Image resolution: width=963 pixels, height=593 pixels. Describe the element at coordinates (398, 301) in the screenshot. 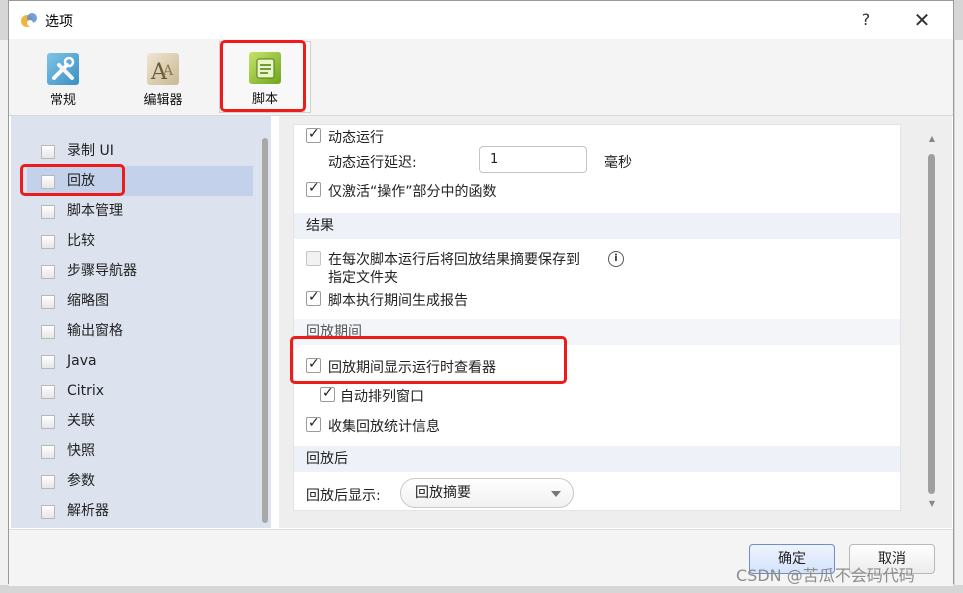

I see `generate-report-label: 脚本执行期间生成报告` at that location.